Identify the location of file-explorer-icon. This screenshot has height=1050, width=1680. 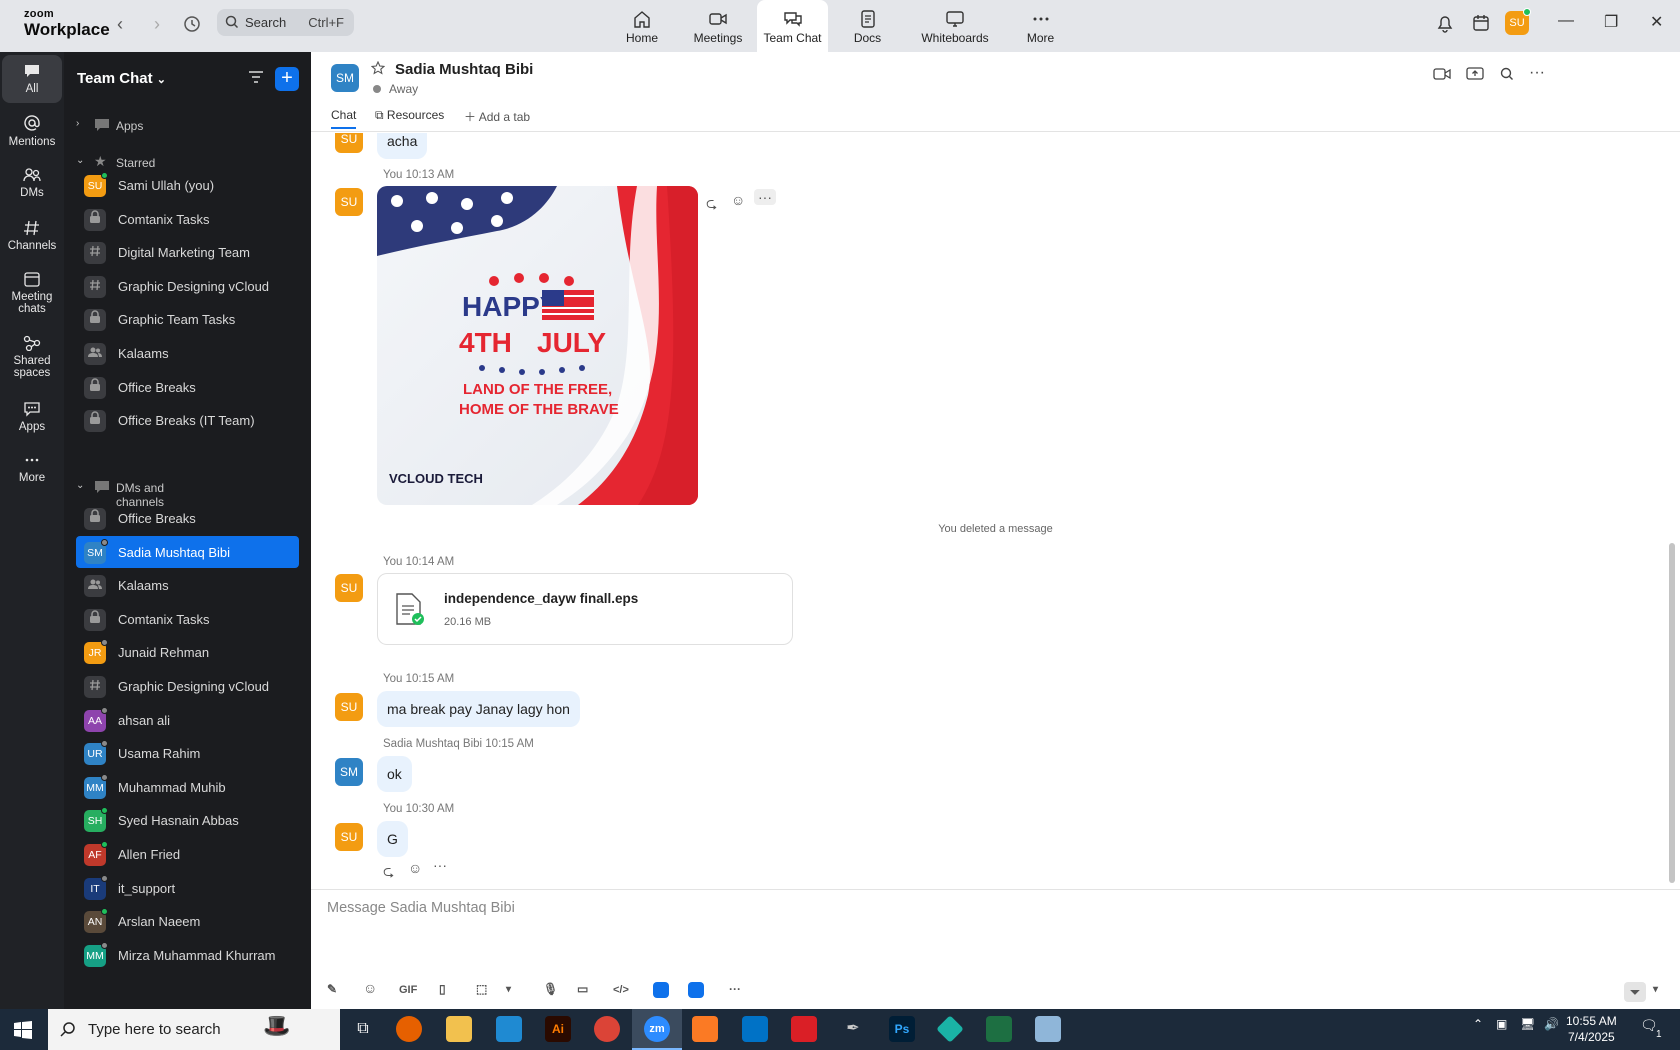
(459, 1029).